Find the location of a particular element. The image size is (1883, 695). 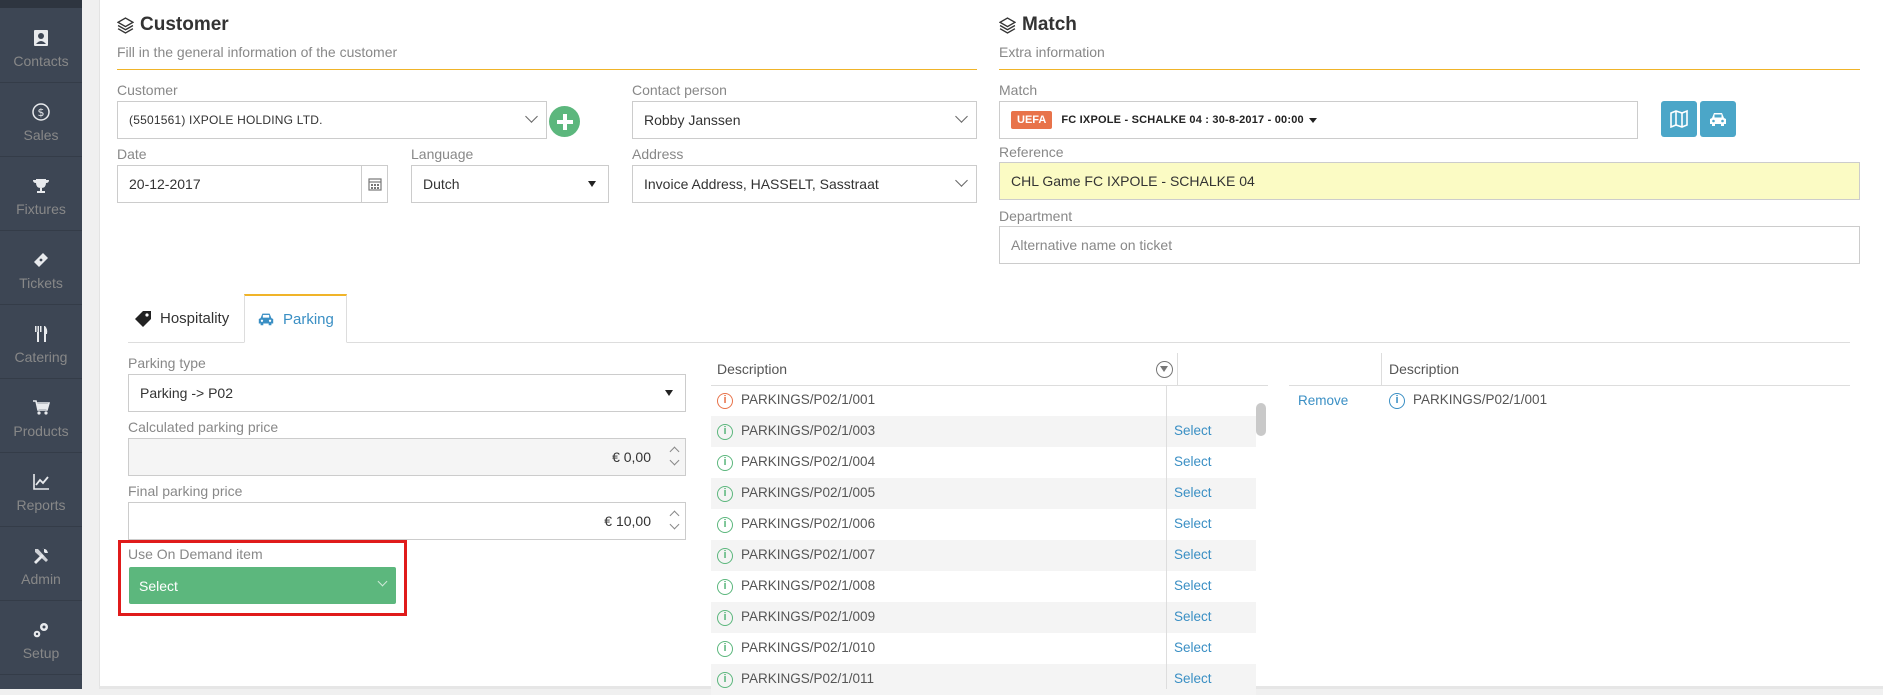

sidebar-item-catering: Catering is located at coordinates (41, 342).